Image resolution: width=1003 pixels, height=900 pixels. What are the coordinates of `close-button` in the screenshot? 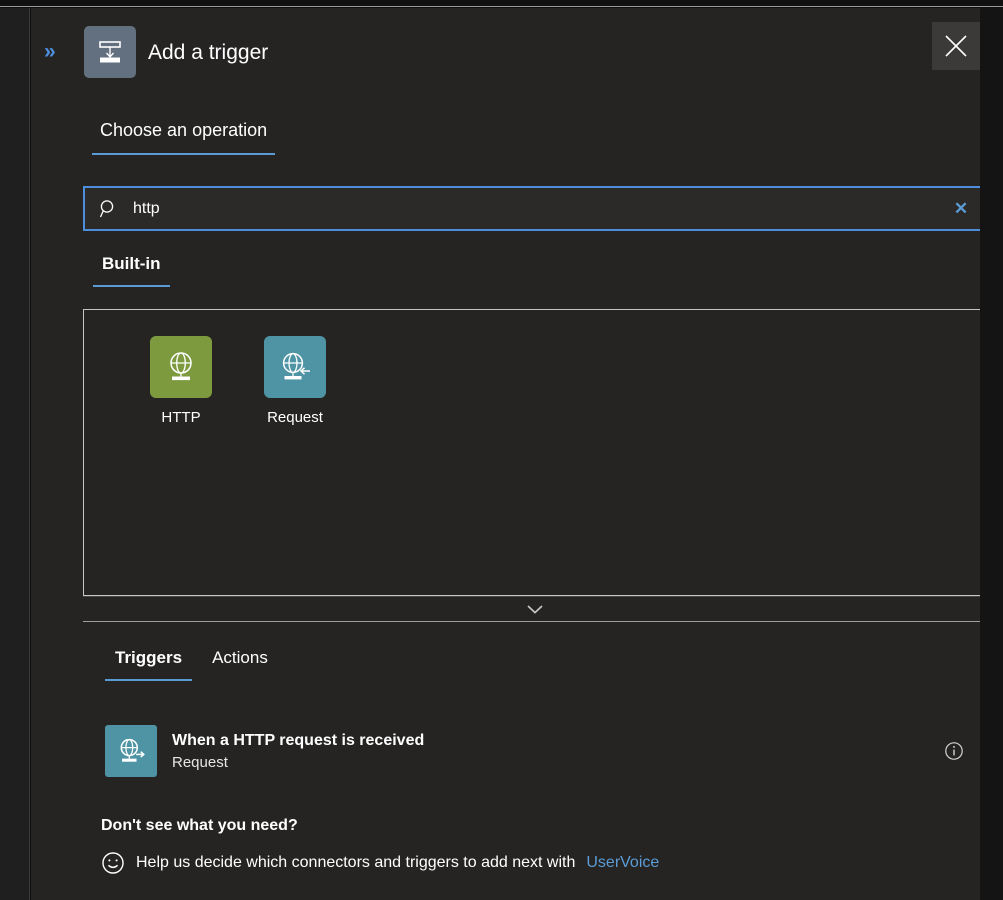 It's located at (956, 46).